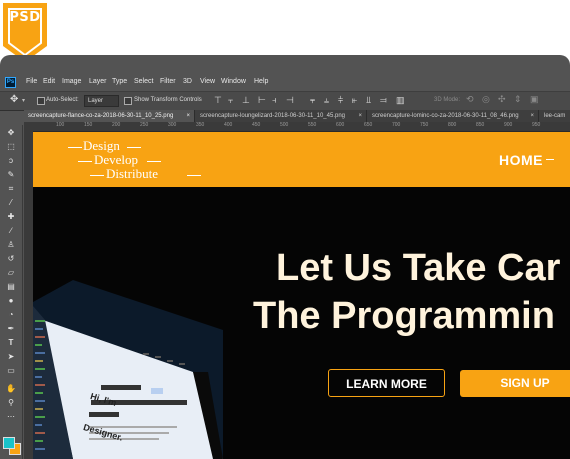  Describe the element at coordinates (340, 100) in the screenshot. I see `distribute-bottom-icon: ⫩` at that location.